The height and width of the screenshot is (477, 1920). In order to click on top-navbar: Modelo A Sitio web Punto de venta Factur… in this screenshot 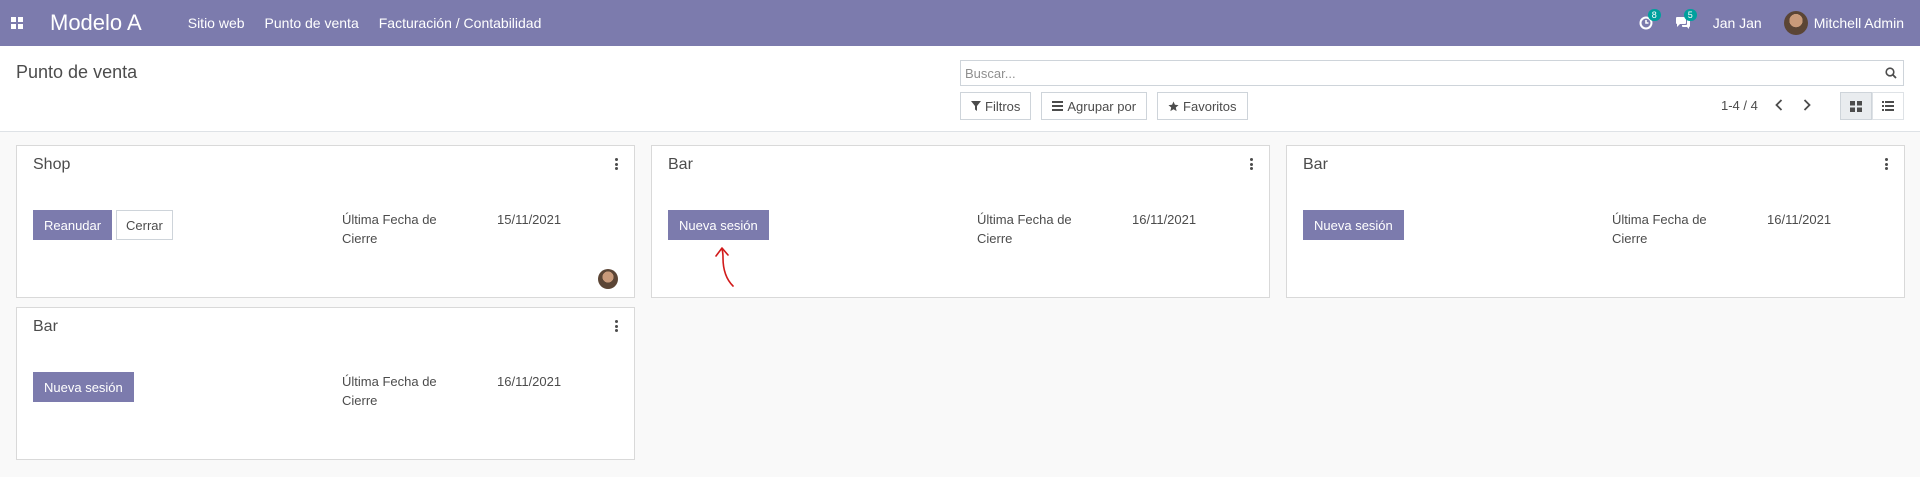, I will do `click(960, 23)`.